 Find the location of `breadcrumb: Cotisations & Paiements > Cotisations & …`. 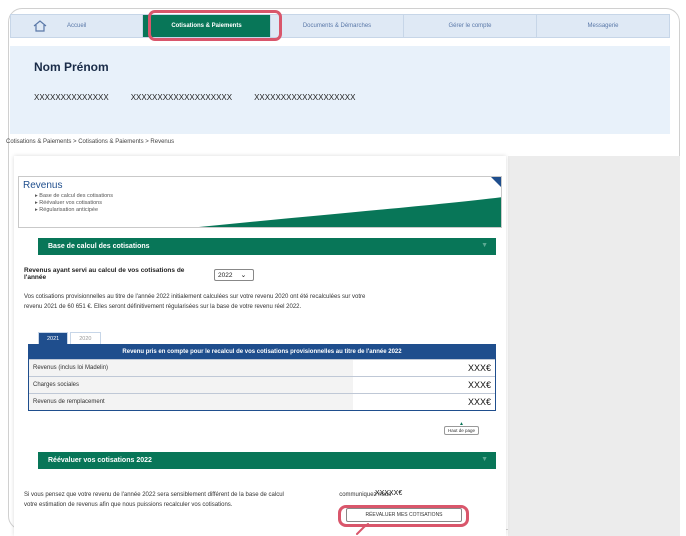

breadcrumb: Cotisations & Paiements > Cotisations & … is located at coordinates (90, 142).